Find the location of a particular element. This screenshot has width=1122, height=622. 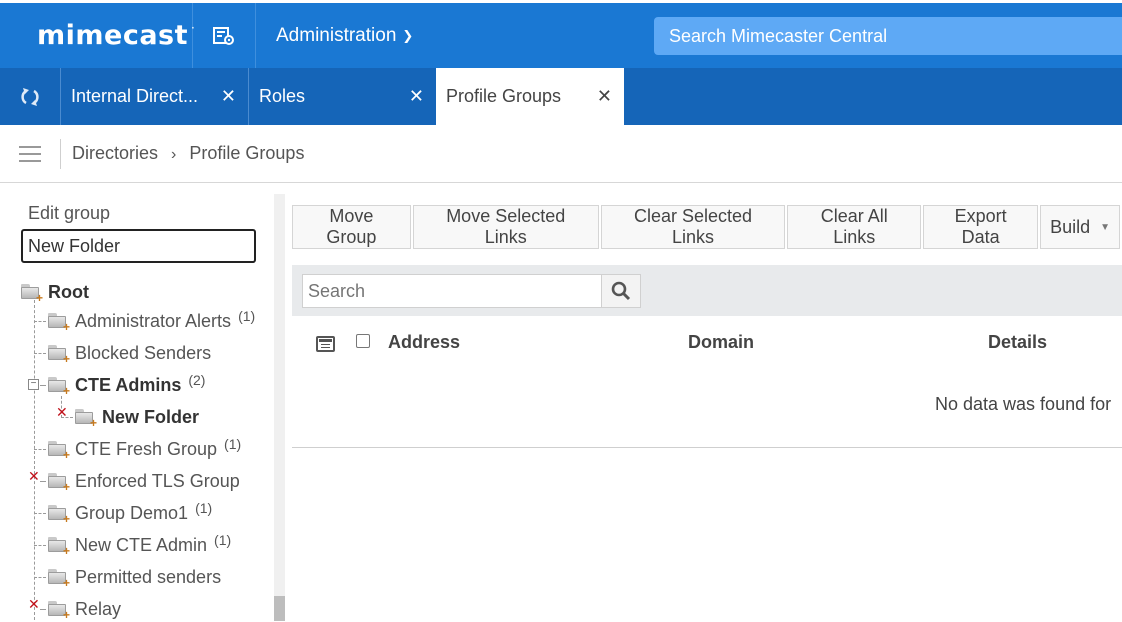

chevron-down-icon: ❯ is located at coordinates (408, 35).